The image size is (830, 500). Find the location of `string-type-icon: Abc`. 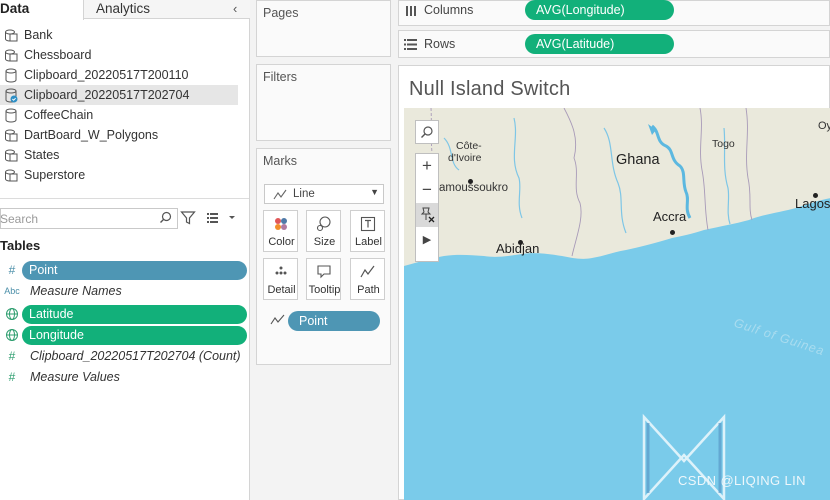

string-type-icon: Abc is located at coordinates (12, 291).